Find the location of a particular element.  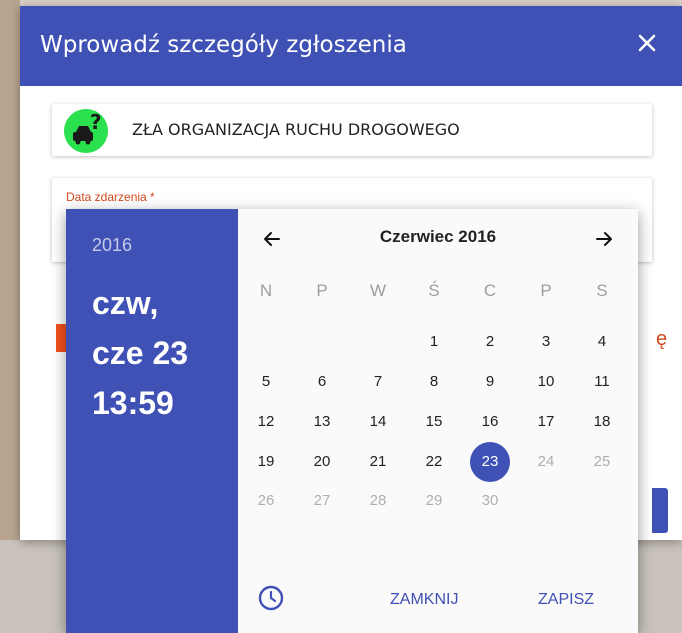

calendar-day: 6 is located at coordinates (322, 382).